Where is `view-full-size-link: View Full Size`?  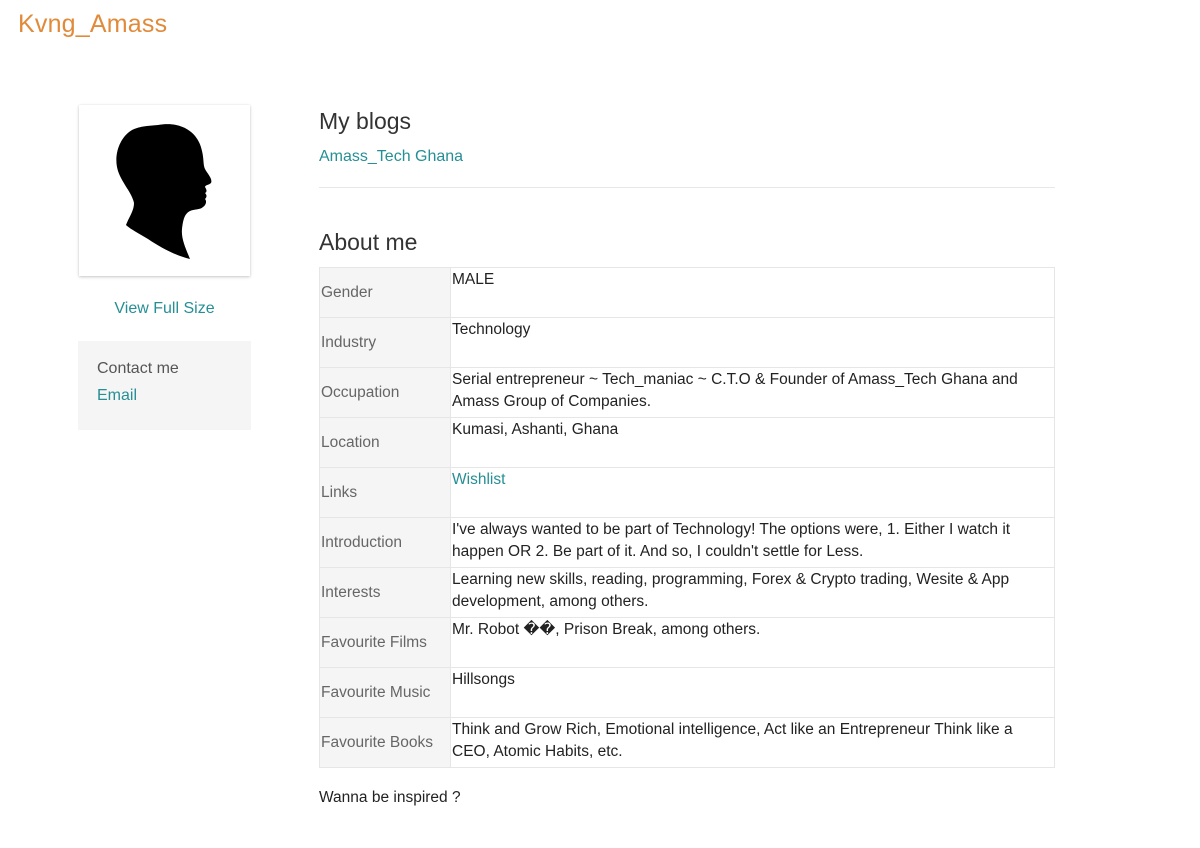 view-full-size-link: View Full Size is located at coordinates (164, 309).